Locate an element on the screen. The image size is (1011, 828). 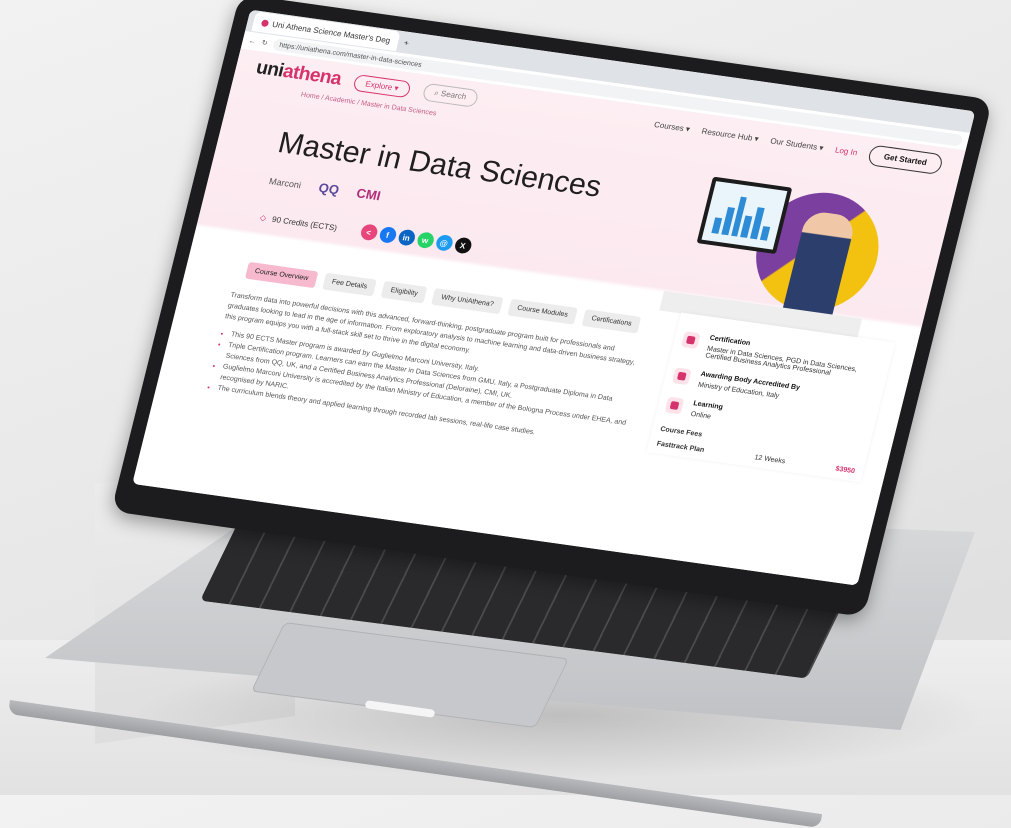
plan-duration: 12 Weeks is located at coordinates (769, 460).